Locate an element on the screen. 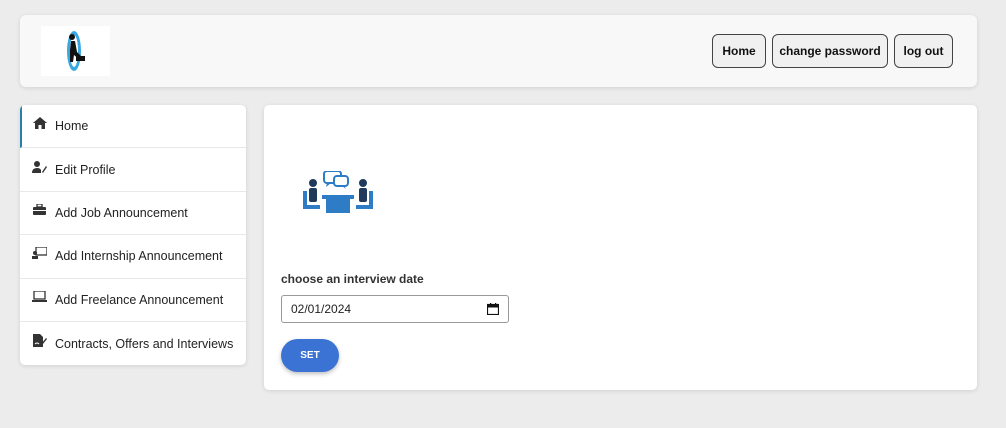 This screenshot has height=428, width=1006. sidebar-item-label: Add Job Announcement is located at coordinates (121, 212).